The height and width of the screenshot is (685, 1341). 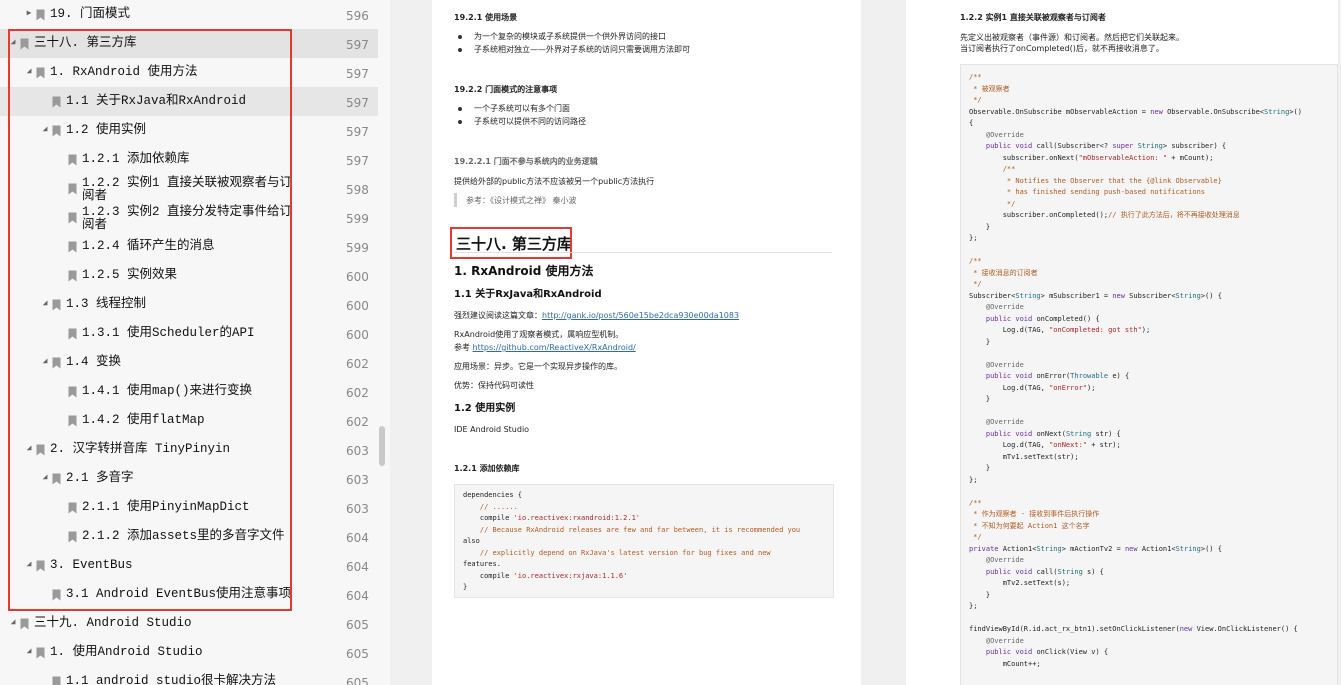 I want to click on github-link: https://github.com/ReactiveX/RxAndroid/, so click(x=554, y=347).